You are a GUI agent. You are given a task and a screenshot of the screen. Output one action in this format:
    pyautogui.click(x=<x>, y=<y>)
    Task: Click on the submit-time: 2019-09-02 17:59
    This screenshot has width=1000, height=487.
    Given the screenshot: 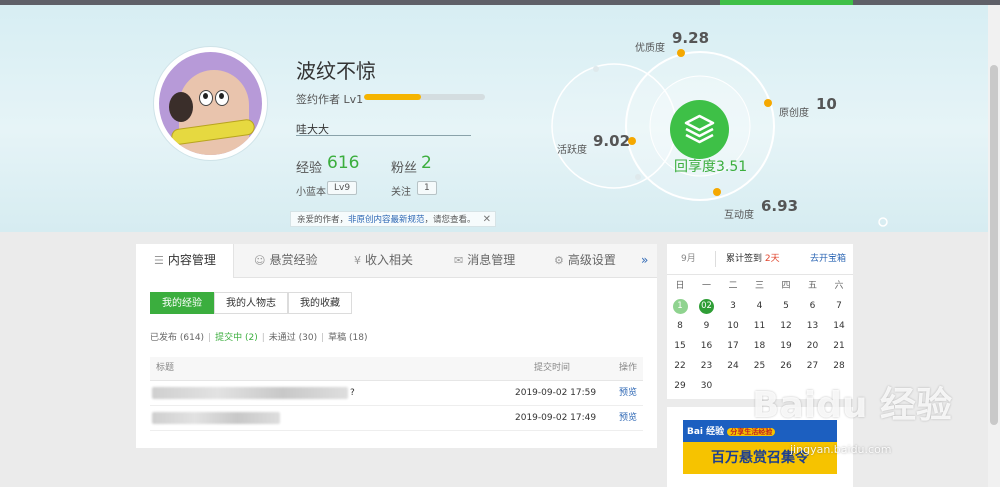 What is the action you would take?
    pyautogui.click(x=556, y=393)
    